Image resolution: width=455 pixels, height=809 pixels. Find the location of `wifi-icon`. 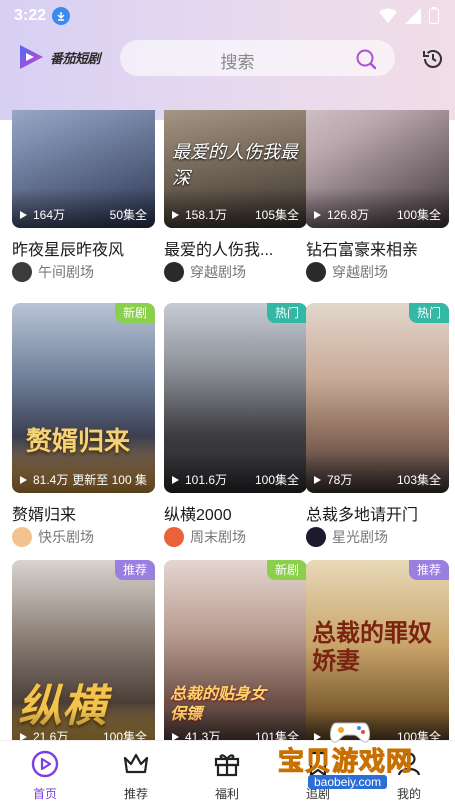

wifi-icon is located at coordinates (388, 15).